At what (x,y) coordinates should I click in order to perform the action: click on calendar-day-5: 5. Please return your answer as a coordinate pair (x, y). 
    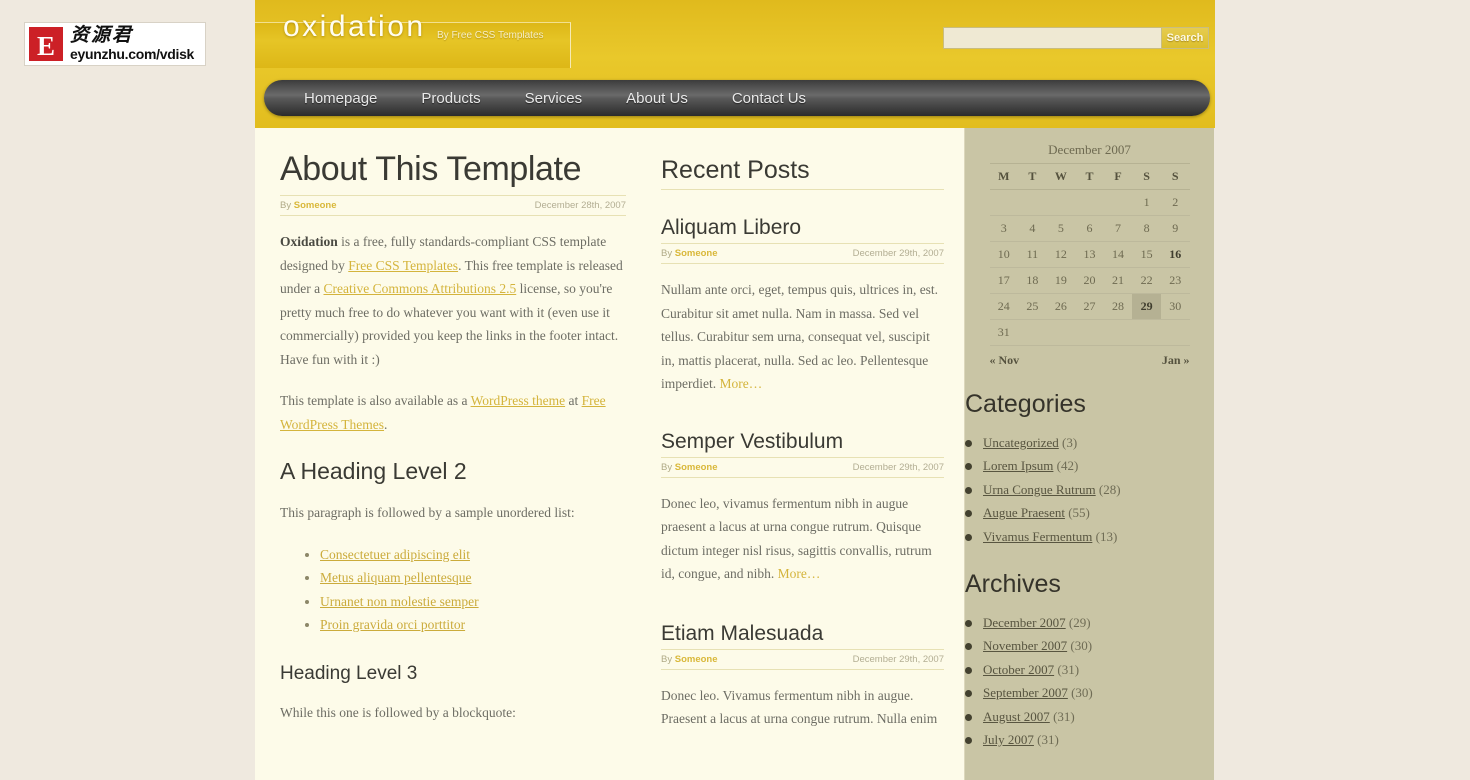
    Looking at the image, I should click on (1061, 228).